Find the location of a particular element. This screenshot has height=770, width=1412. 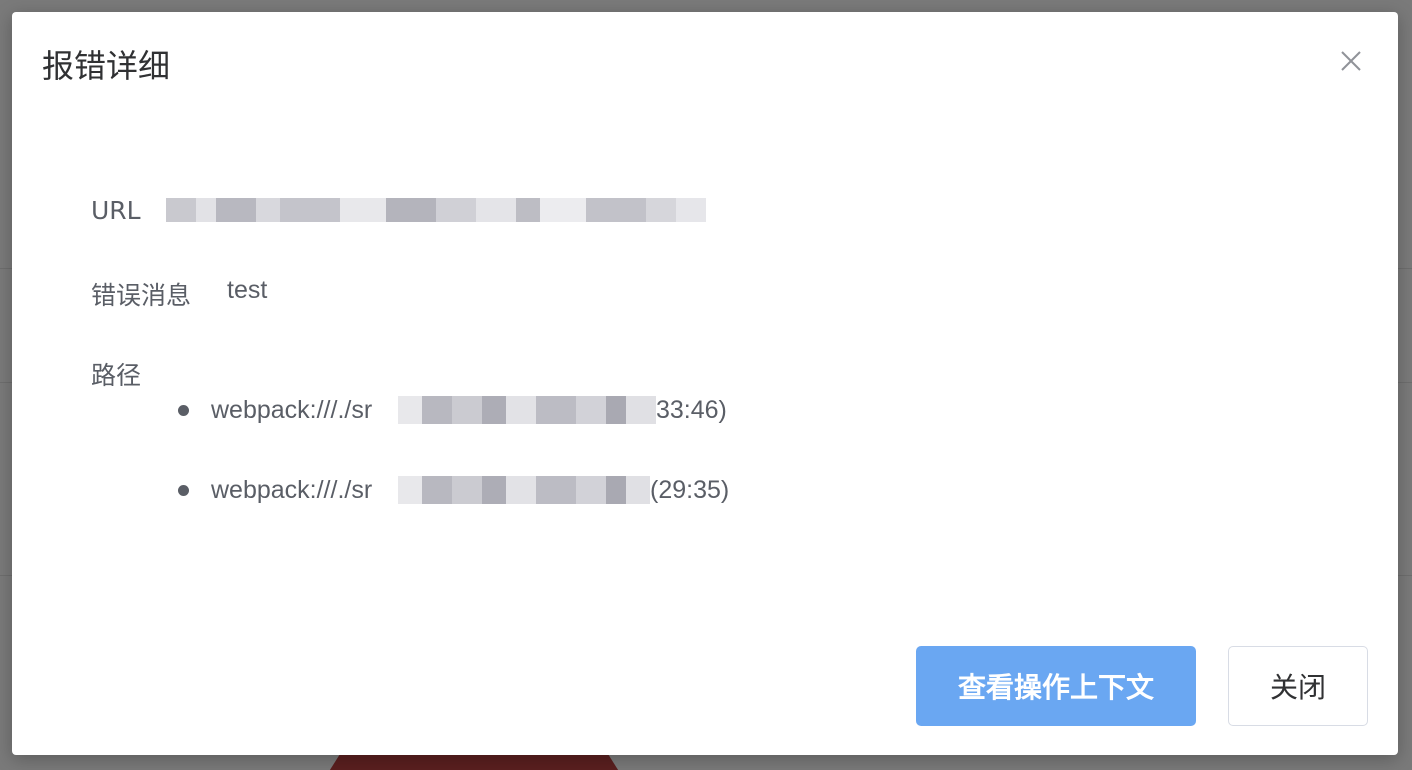

view-context-button: 查看操作上下文 is located at coordinates (1056, 686).